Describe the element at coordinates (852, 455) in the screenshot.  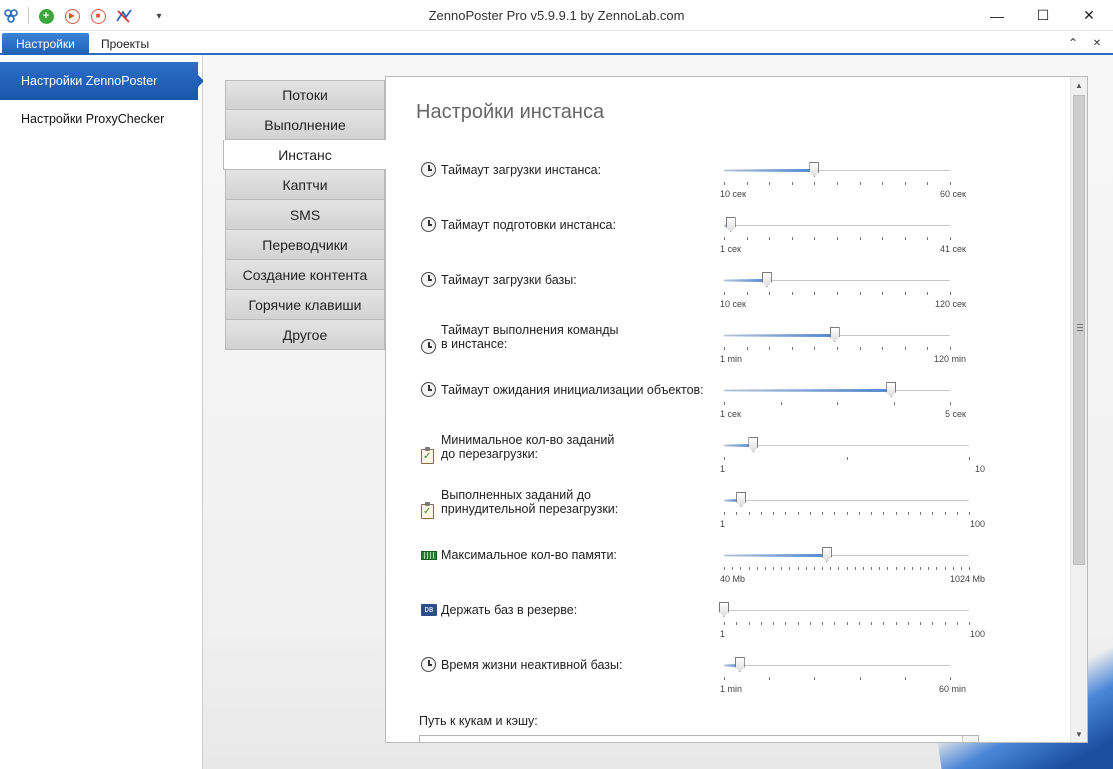
I see `setting-slider: 1 10` at that location.